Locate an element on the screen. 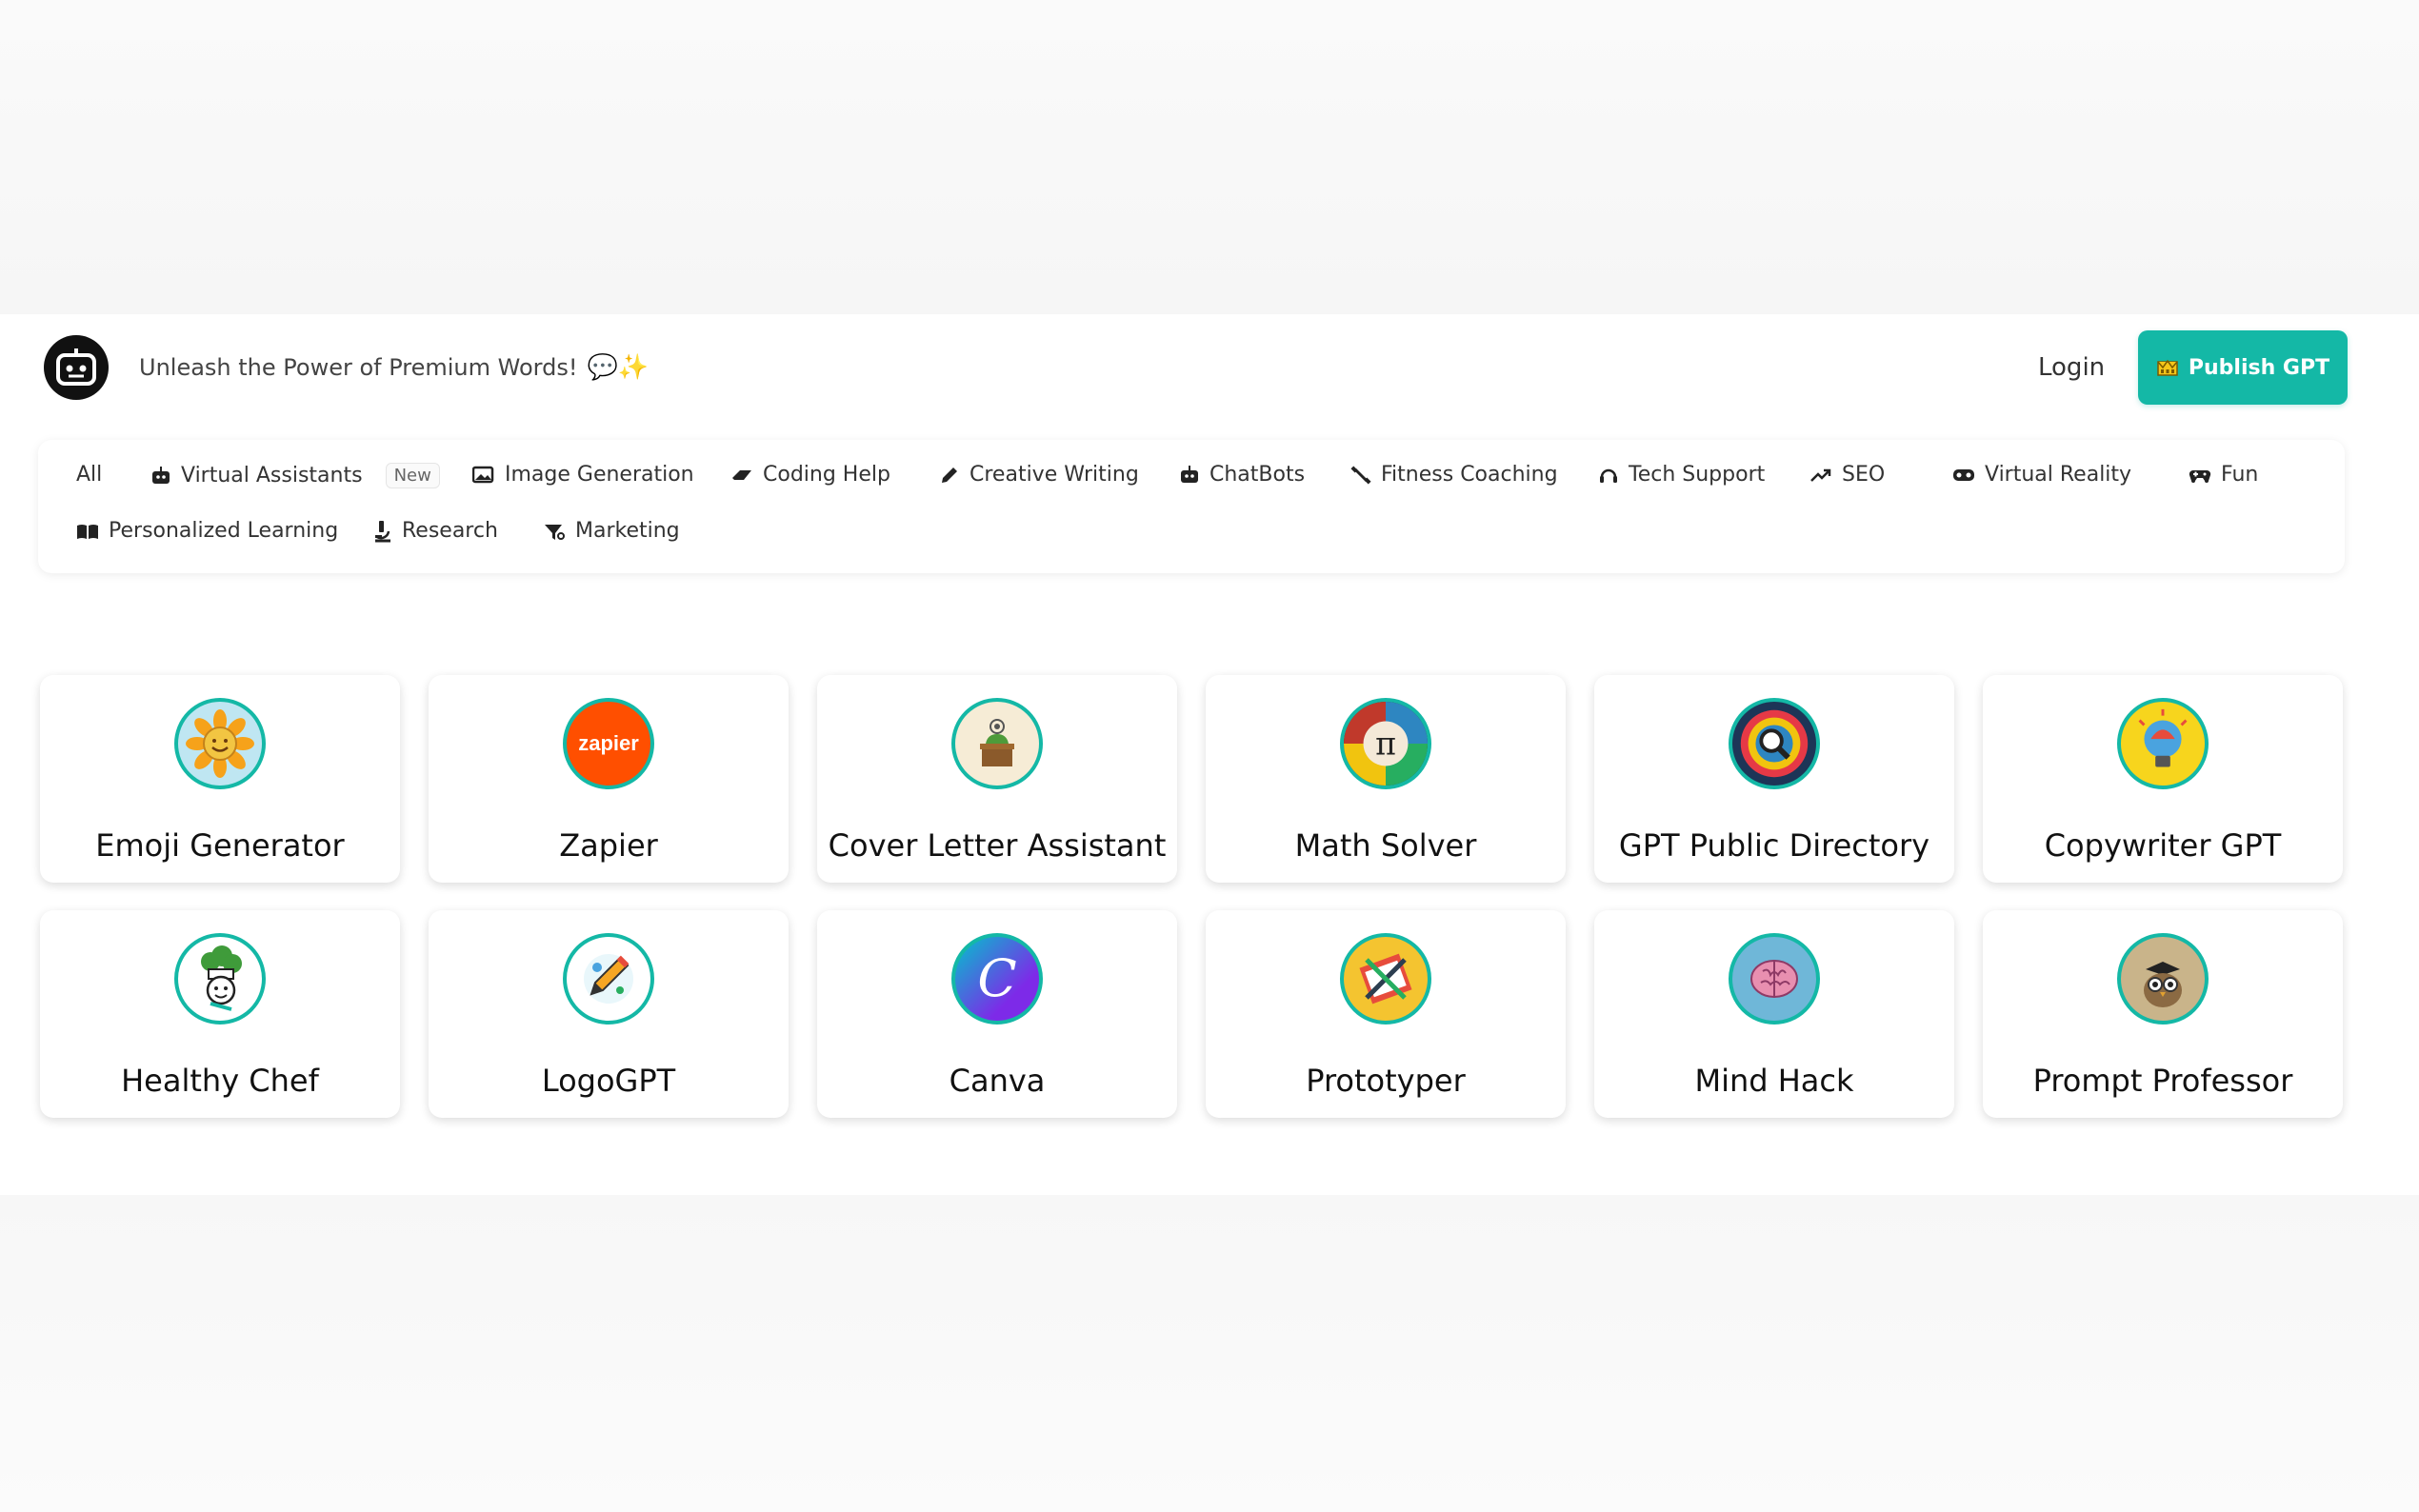 This screenshot has height=1512, width=2419. gpt-card-healthy-chef: Healthy Chef is located at coordinates (220, 1014).